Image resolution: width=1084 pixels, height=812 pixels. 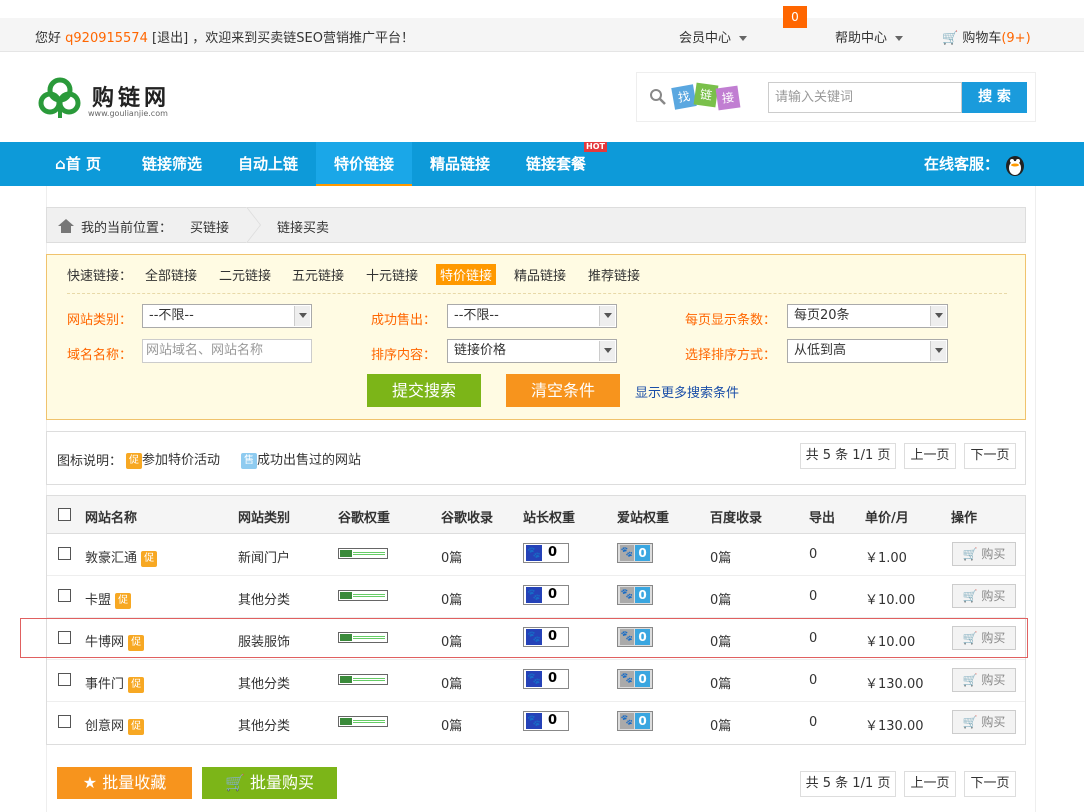 I want to click on per-page-select: 每页20条, so click(x=867, y=316).